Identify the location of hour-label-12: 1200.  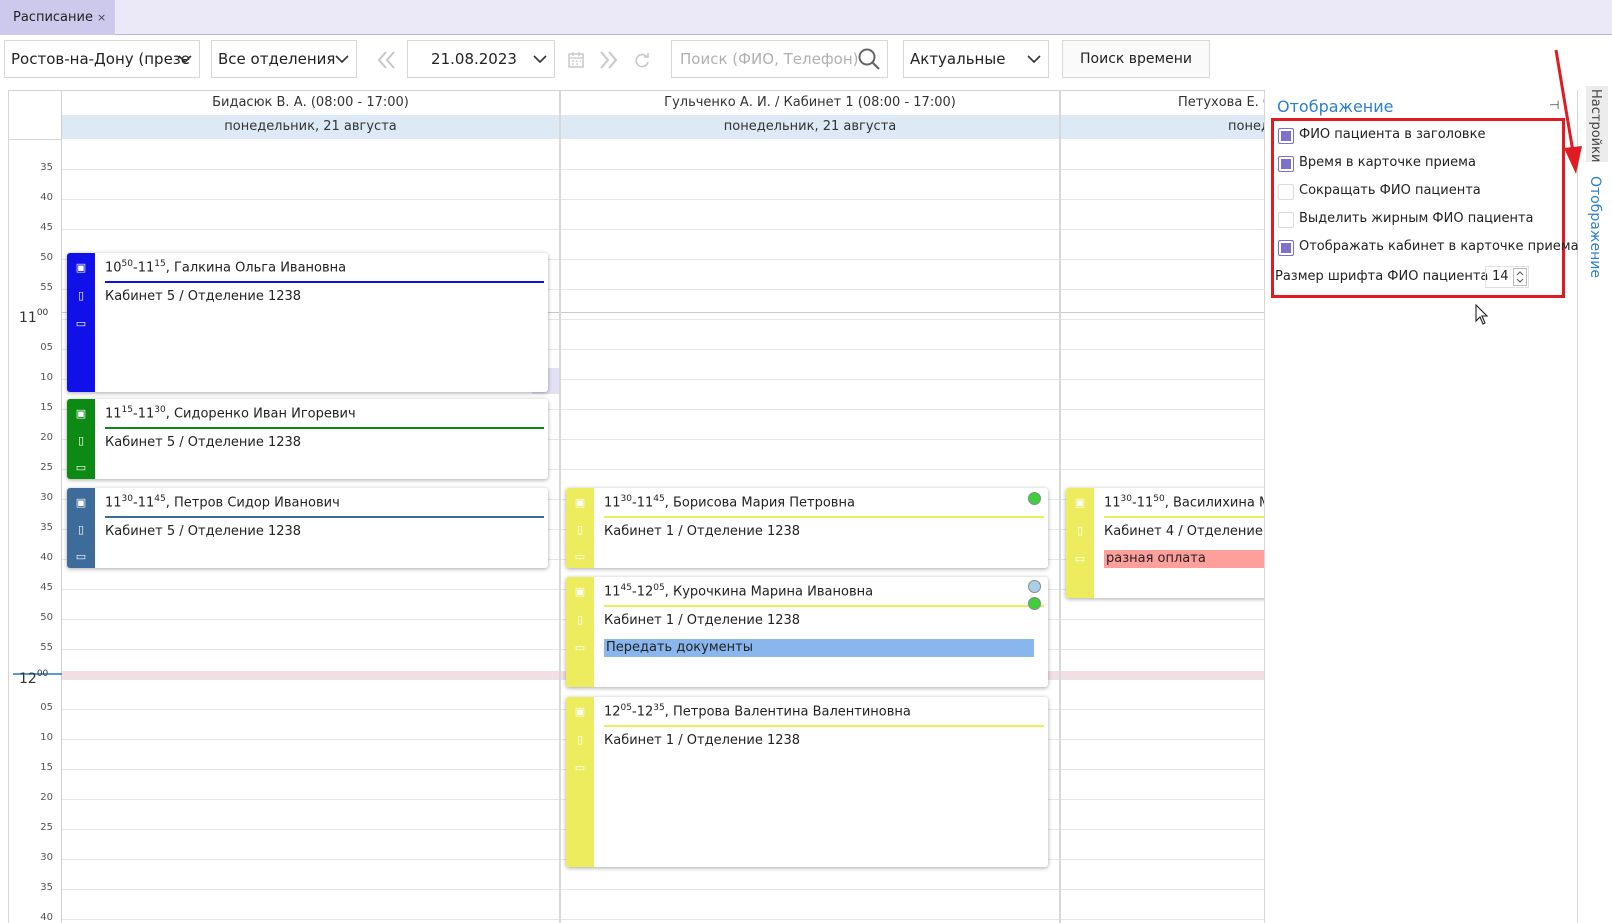
(34, 678).